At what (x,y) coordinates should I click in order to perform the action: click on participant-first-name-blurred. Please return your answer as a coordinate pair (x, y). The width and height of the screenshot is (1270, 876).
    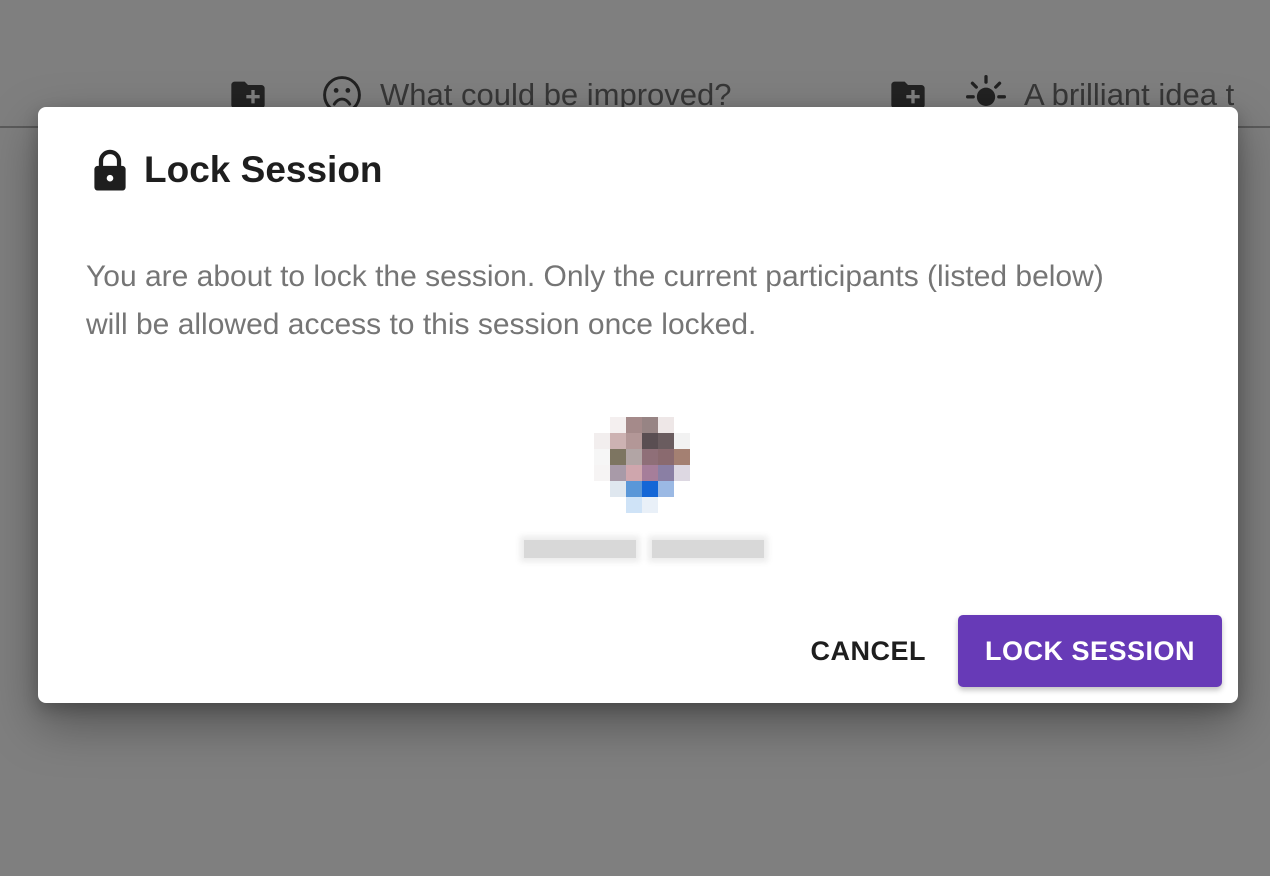
    Looking at the image, I should click on (580, 549).